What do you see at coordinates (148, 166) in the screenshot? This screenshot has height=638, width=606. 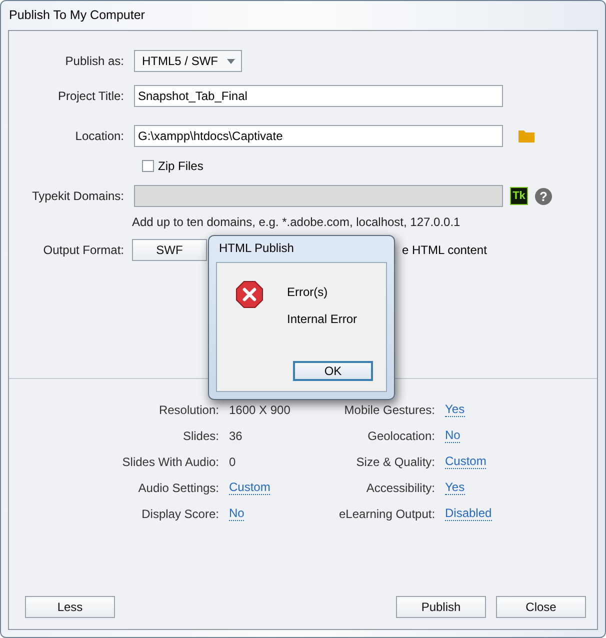 I see `zip-files-checkbox` at bounding box center [148, 166].